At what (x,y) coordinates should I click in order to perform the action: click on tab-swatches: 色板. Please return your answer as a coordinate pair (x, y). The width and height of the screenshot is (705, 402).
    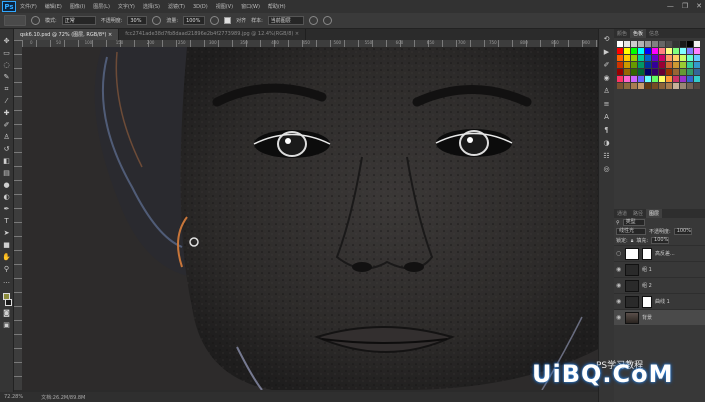
    Looking at the image, I should click on (638, 33).